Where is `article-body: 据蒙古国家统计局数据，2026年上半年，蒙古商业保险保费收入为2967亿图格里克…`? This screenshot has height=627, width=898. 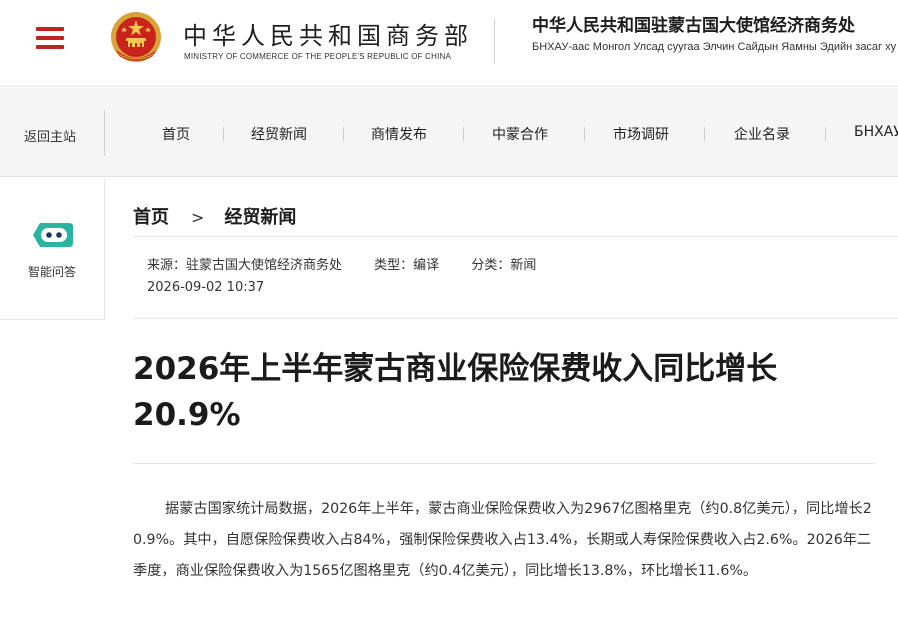
article-body: 据蒙古国家统计局数据，2026年上半年，蒙古商业保险保费收入为2967亿图格里克… is located at coordinates (502, 540).